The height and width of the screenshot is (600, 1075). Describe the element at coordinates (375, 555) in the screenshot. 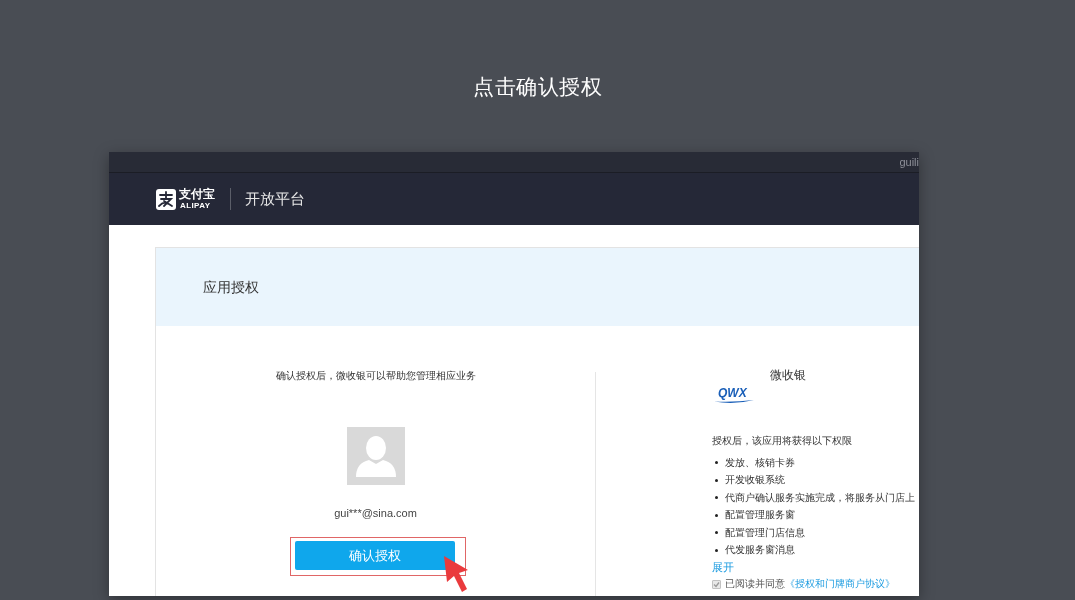

I see `confirm-button: 确认授权` at that location.